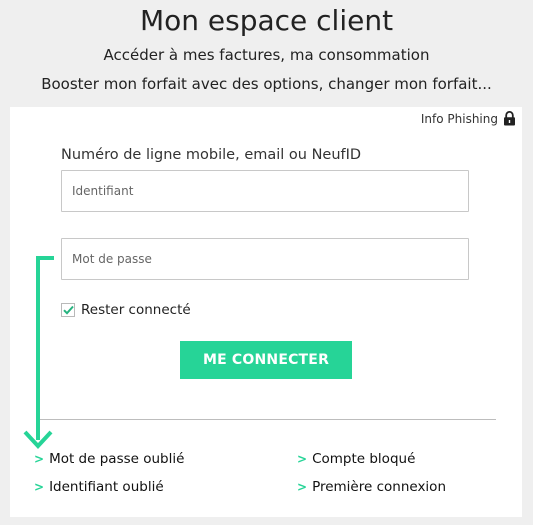  What do you see at coordinates (265, 191) in the screenshot?
I see `identifier-input` at bounding box center [265, 191].